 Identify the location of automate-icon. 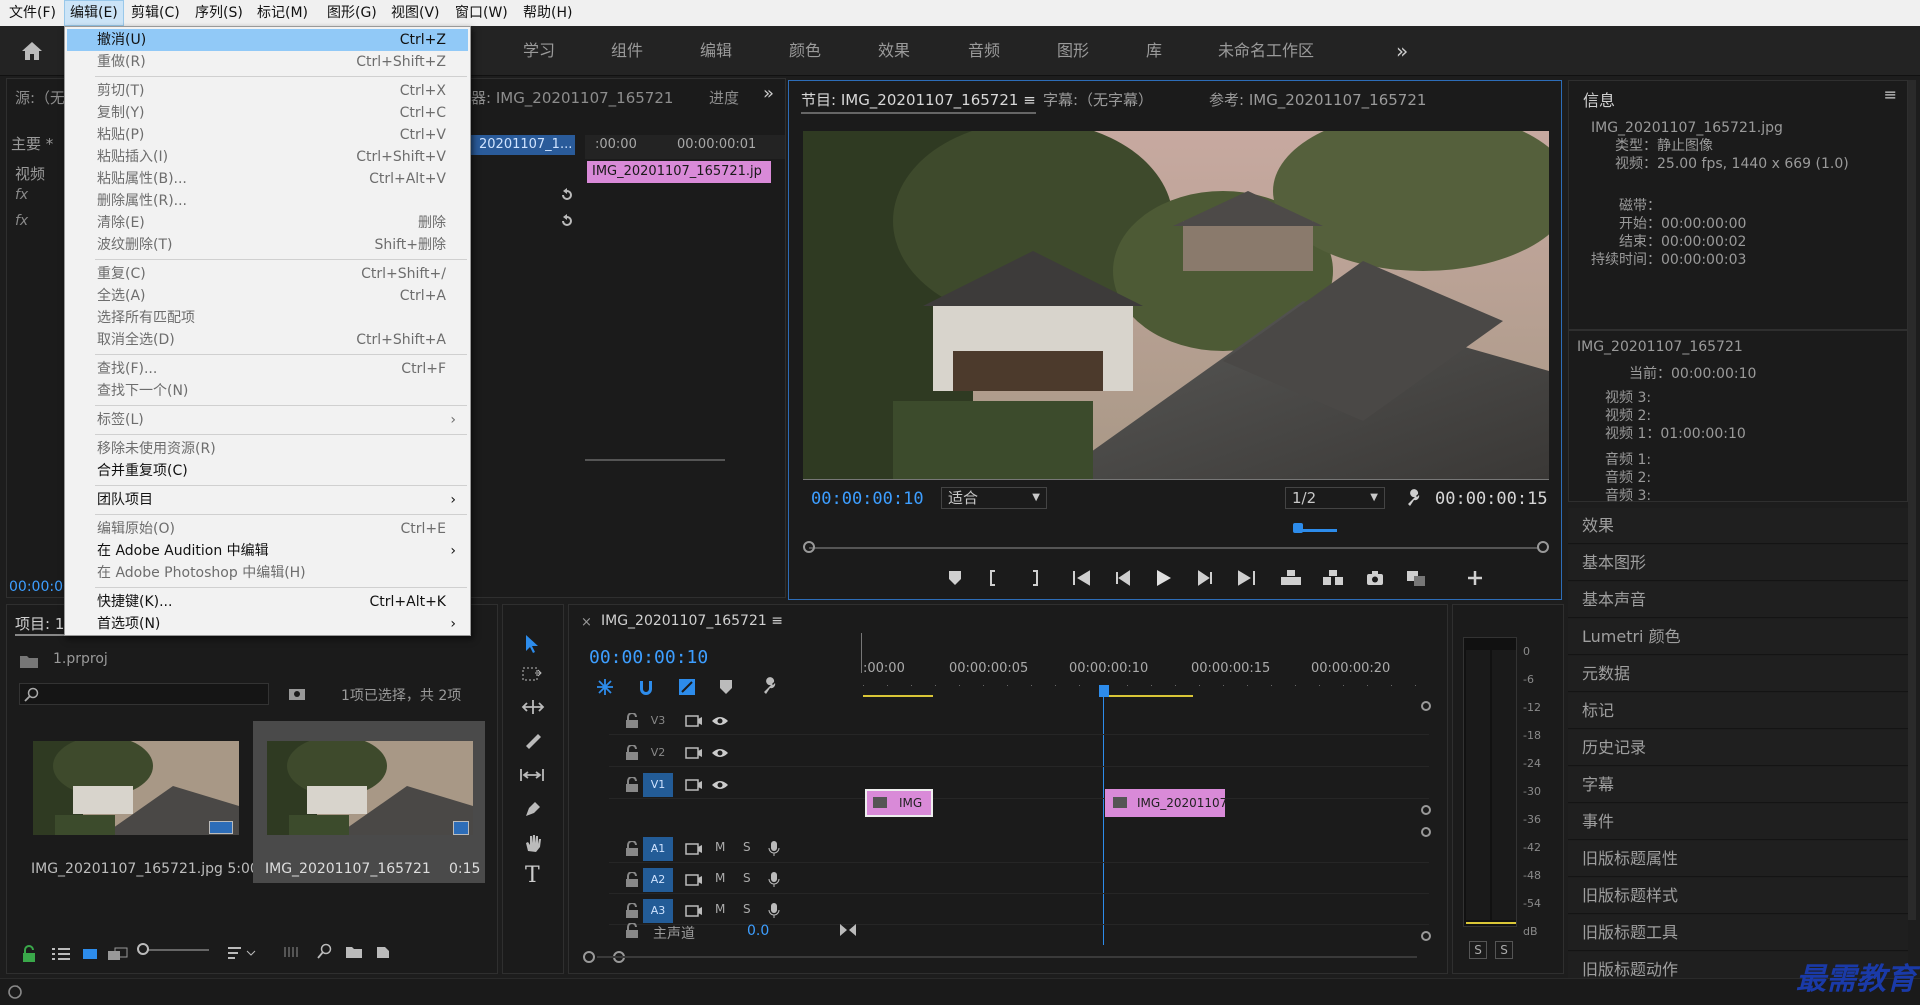
(293, 952).